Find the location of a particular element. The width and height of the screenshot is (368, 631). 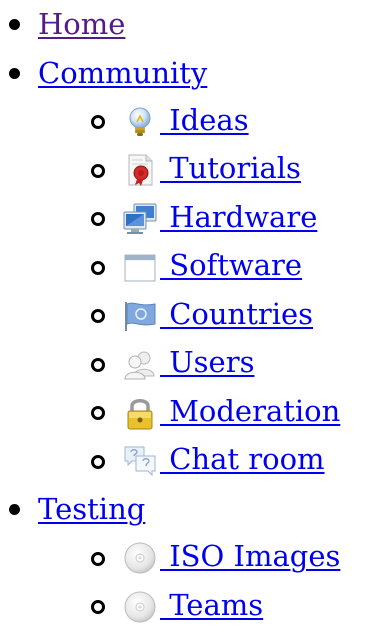

link-ideas: Ideas is located at coordinates (185, 121).